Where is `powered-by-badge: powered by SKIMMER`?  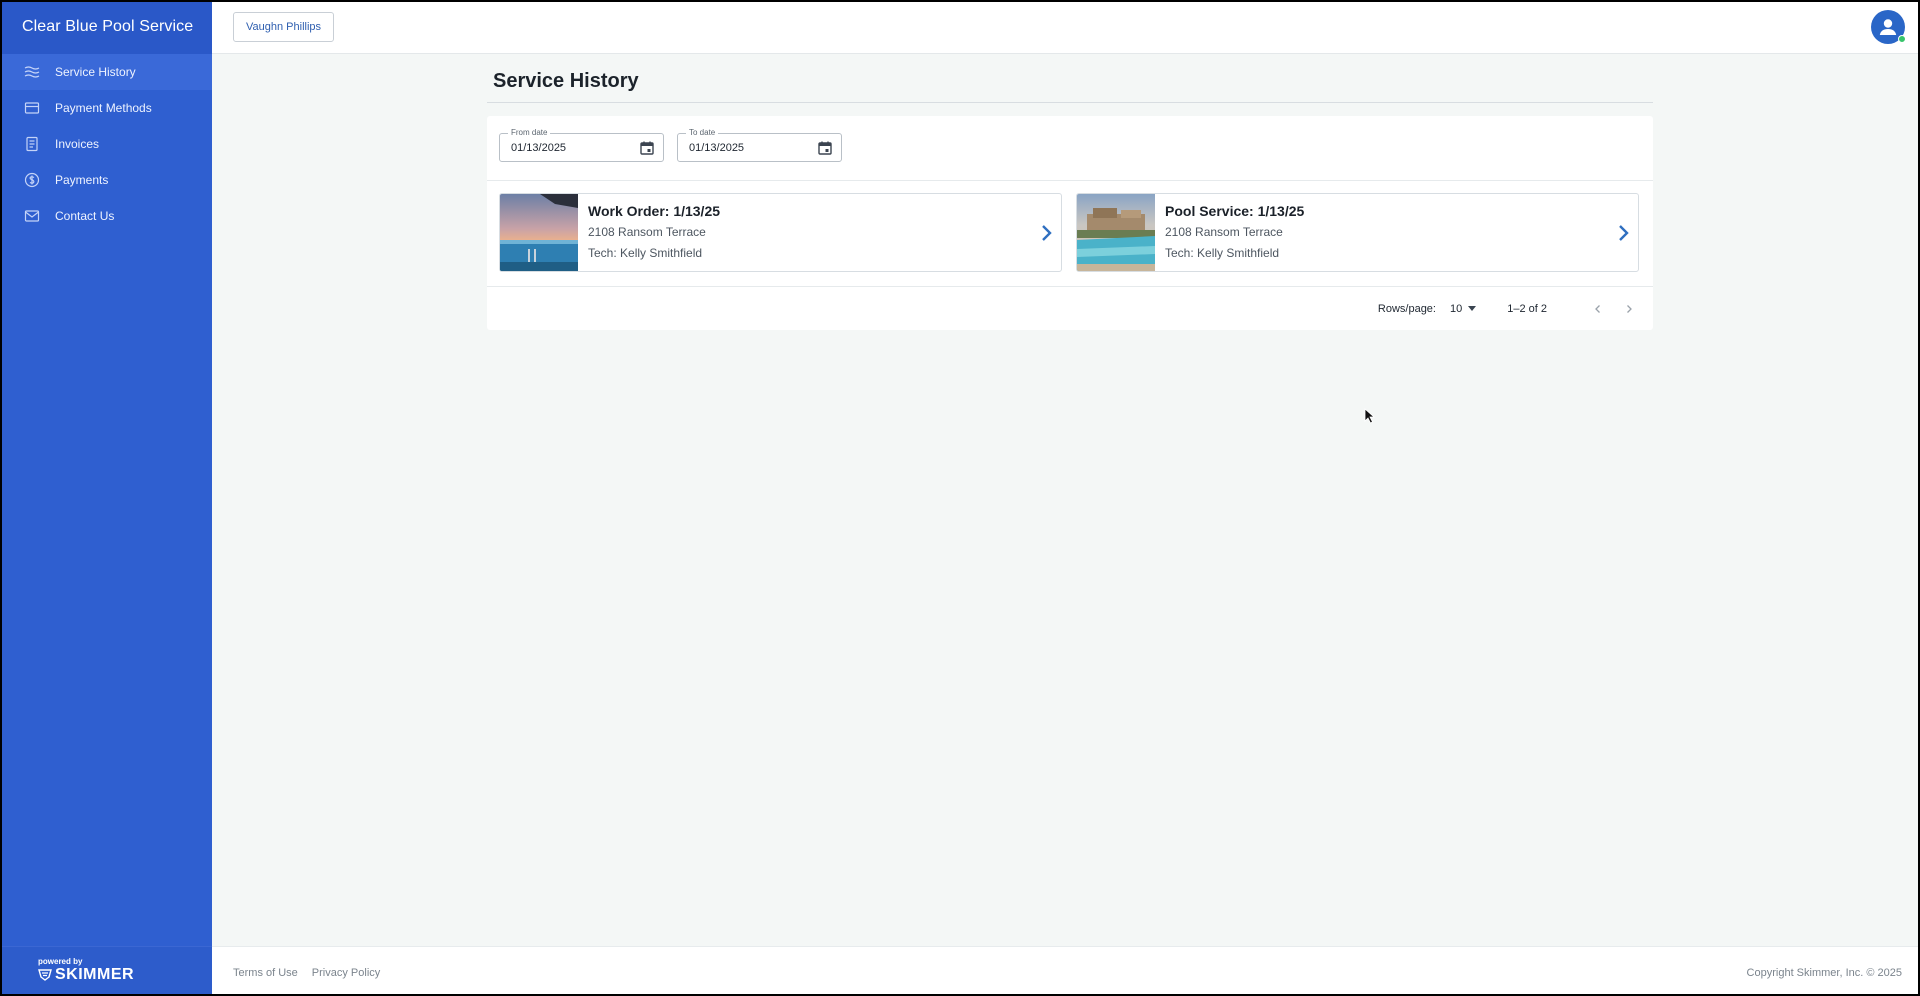 powered-by-badge: powered by SKIMMER is located at coordinates (107, 970).